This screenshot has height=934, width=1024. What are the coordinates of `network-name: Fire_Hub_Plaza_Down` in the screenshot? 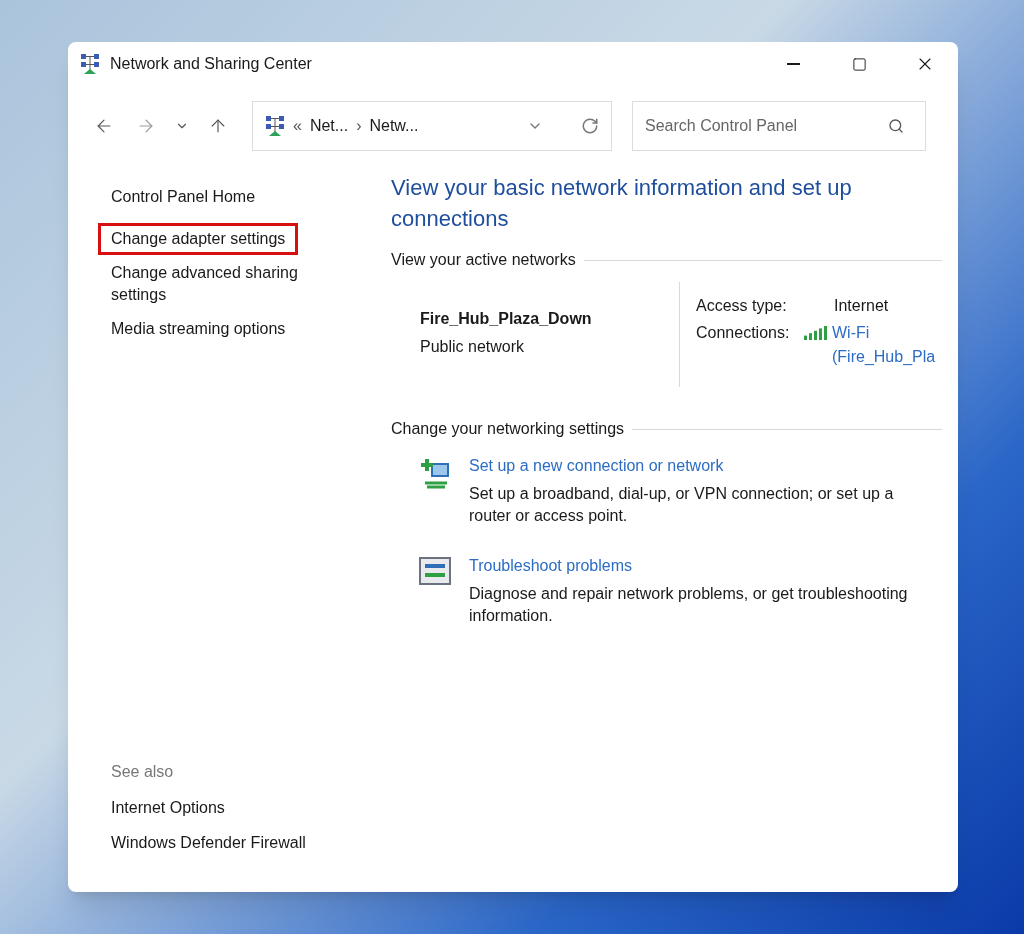 It's located at (506, 319).